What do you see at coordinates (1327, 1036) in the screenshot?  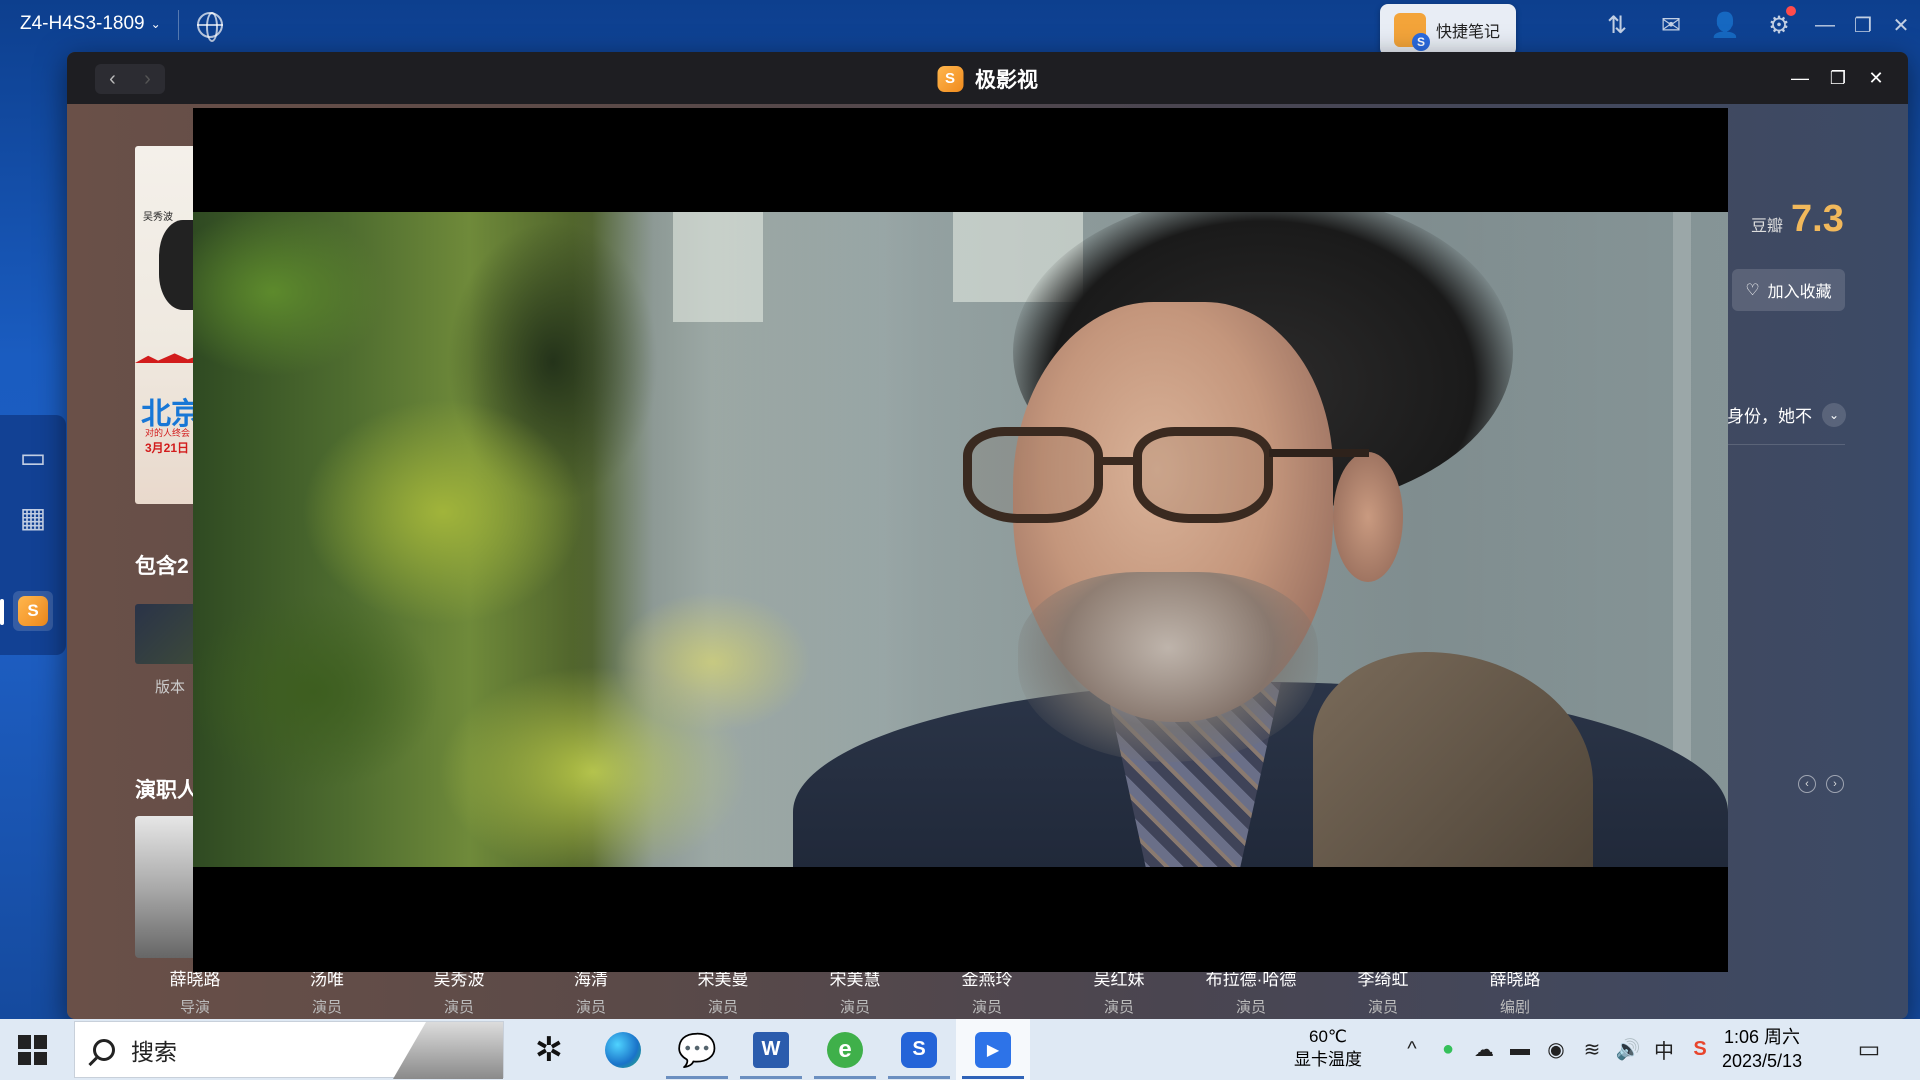 I see `gpu-temperature-value: 60℃` at bounding box center [1327, 1036].